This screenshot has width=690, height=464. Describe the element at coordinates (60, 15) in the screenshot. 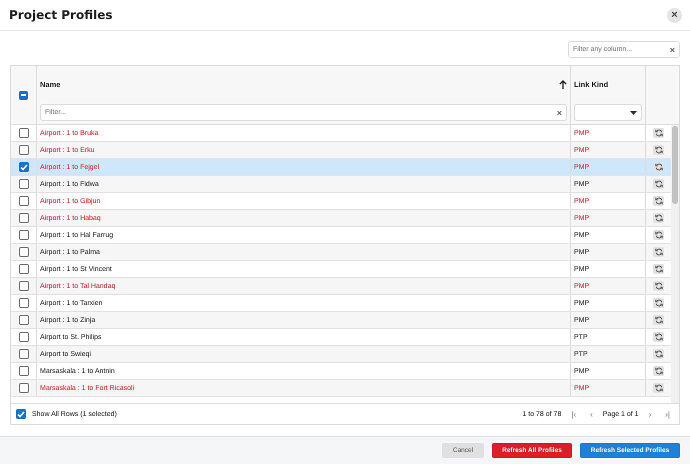

I see `window-title: Project Profiles` at that location.